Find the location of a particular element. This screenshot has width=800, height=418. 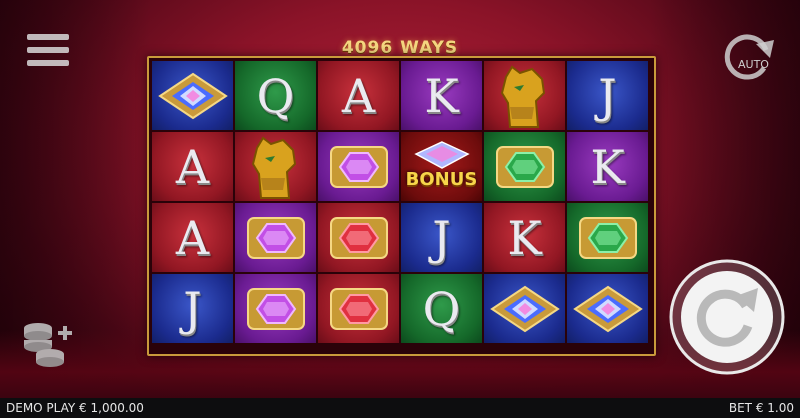

autoplay-icon is located at coordinates (749, 56).